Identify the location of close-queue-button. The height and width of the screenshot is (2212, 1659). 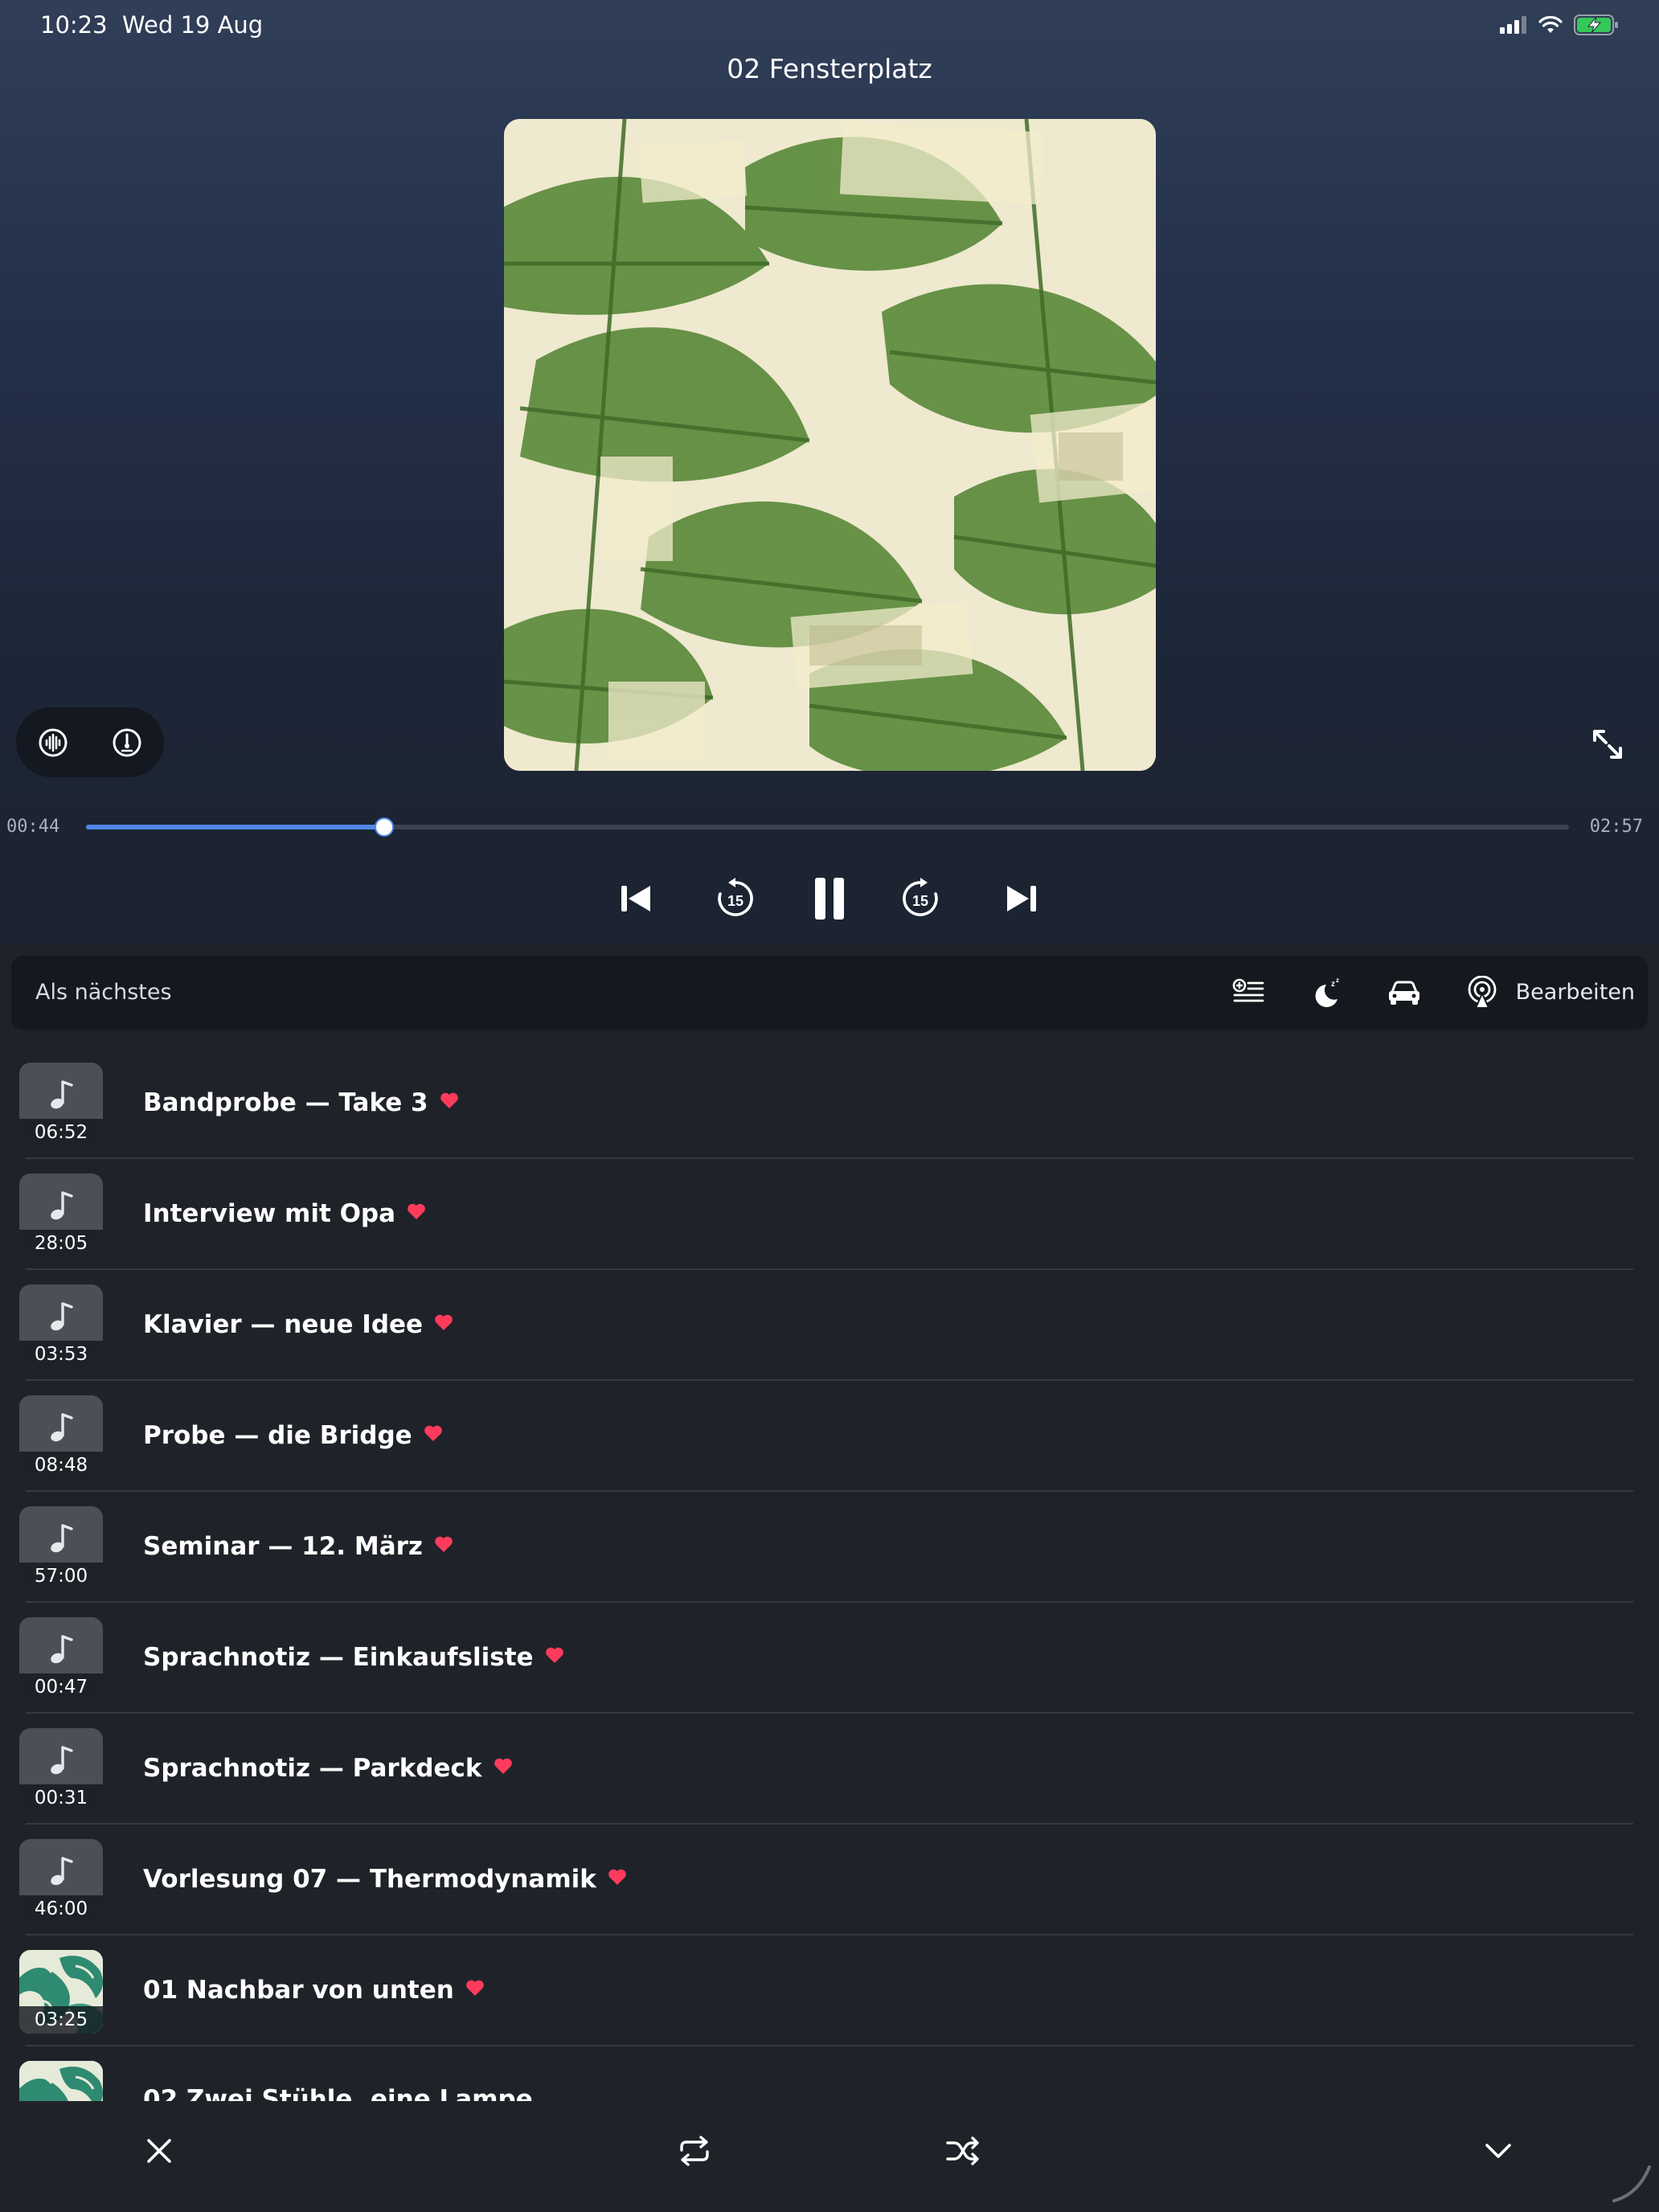
(159, 2150).